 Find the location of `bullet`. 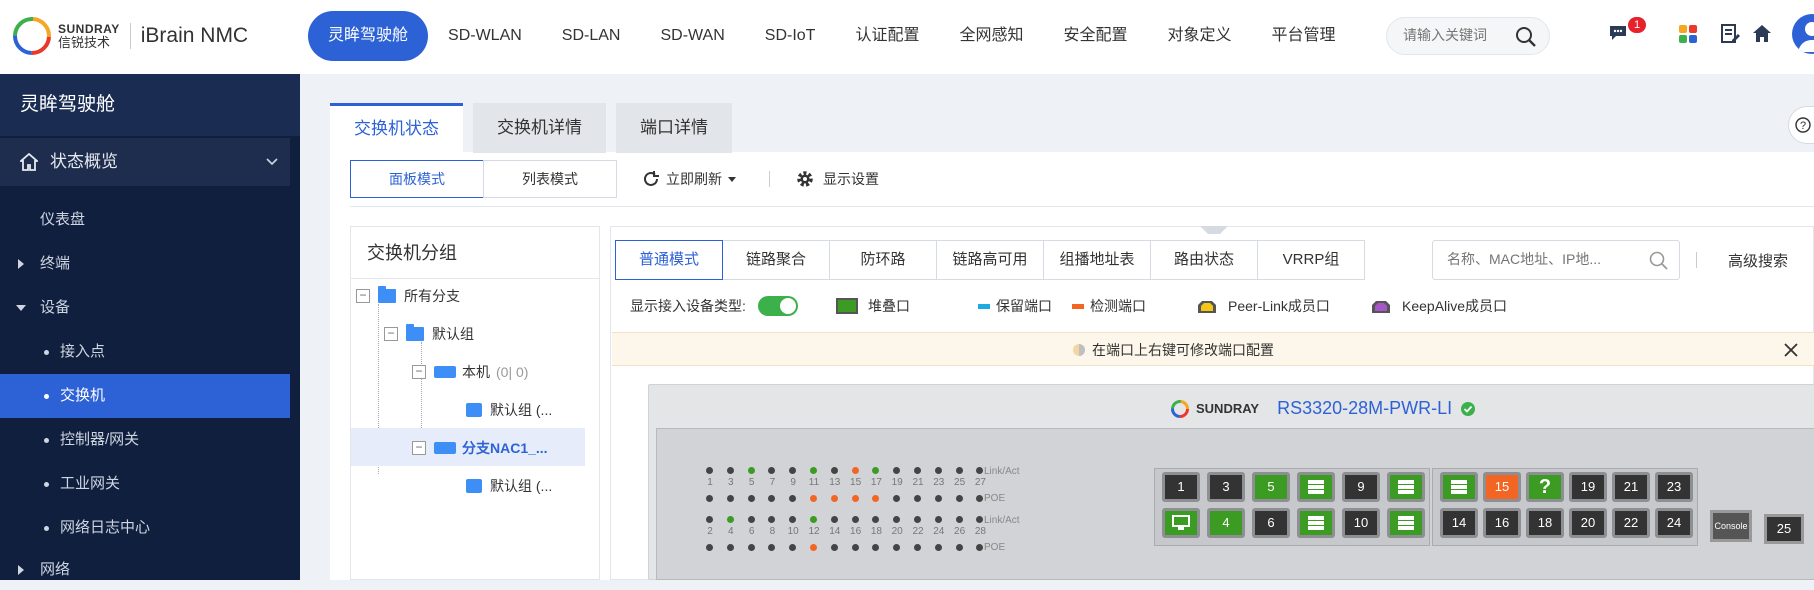

bullet is located at coordinates (46, 484).